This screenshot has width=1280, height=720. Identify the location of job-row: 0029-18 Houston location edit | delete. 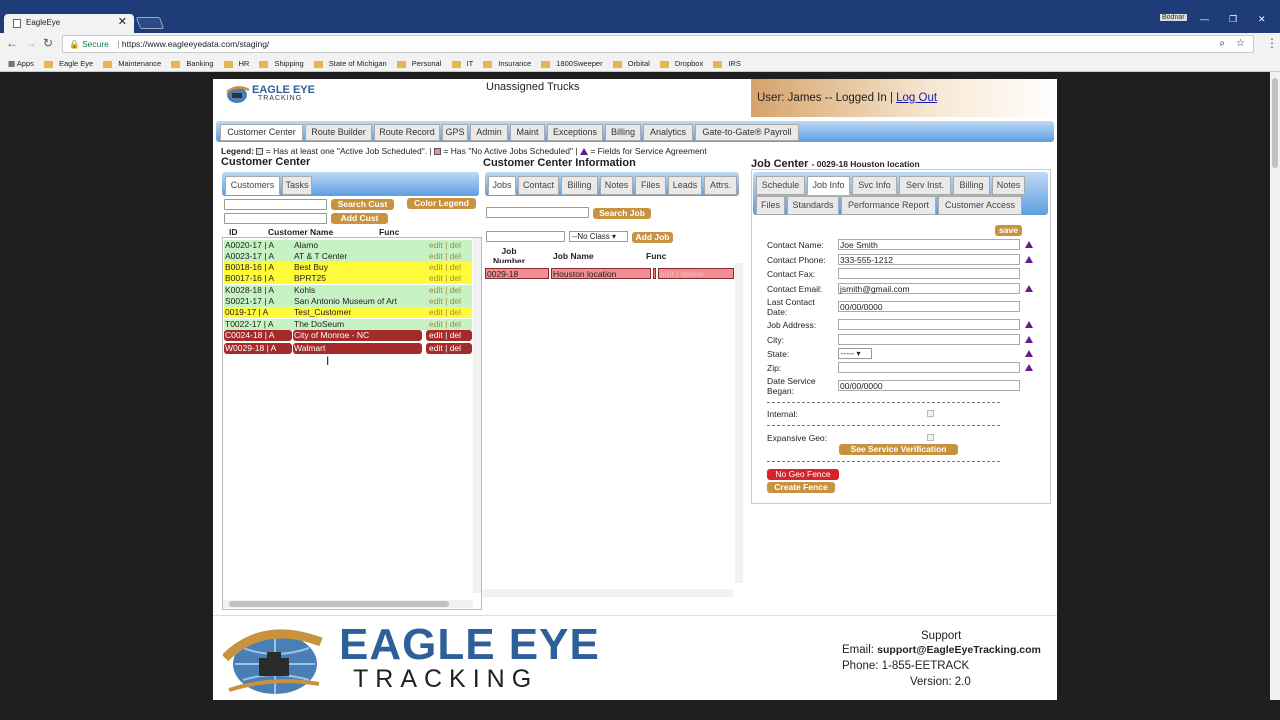
(609, 273).